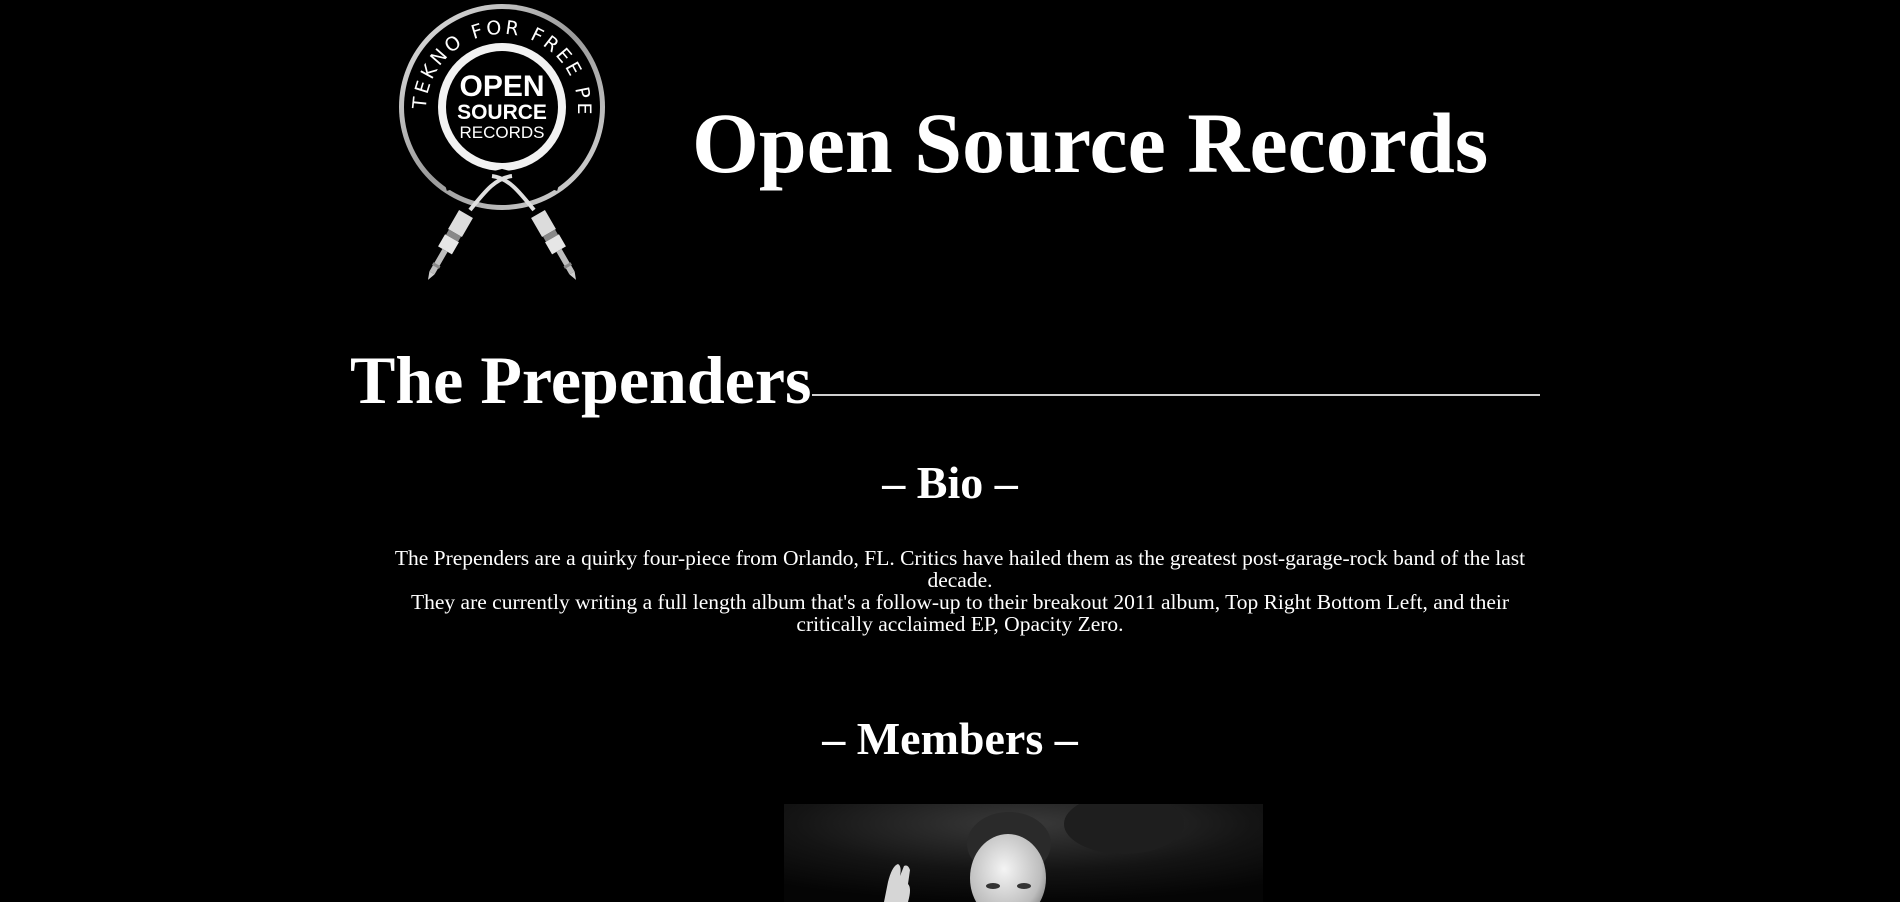 The width and height of the screenshot is (1900, 902). What do you see at coordinates (450, 245) in the screenshot?
I see `logo-jack-left-icon` at bounding box center [450, 245].